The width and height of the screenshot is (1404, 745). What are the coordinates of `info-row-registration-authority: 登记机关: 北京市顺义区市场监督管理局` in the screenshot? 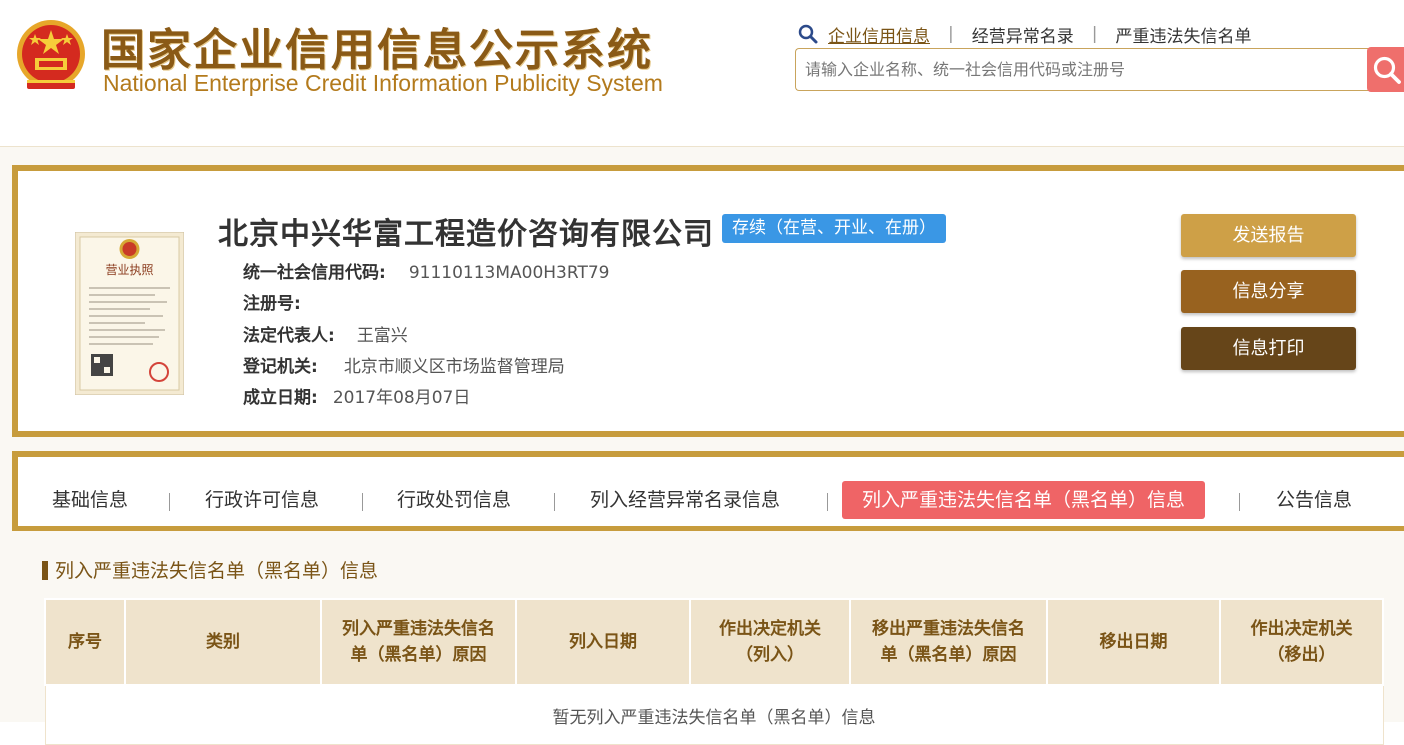 It's located at (426, 367).